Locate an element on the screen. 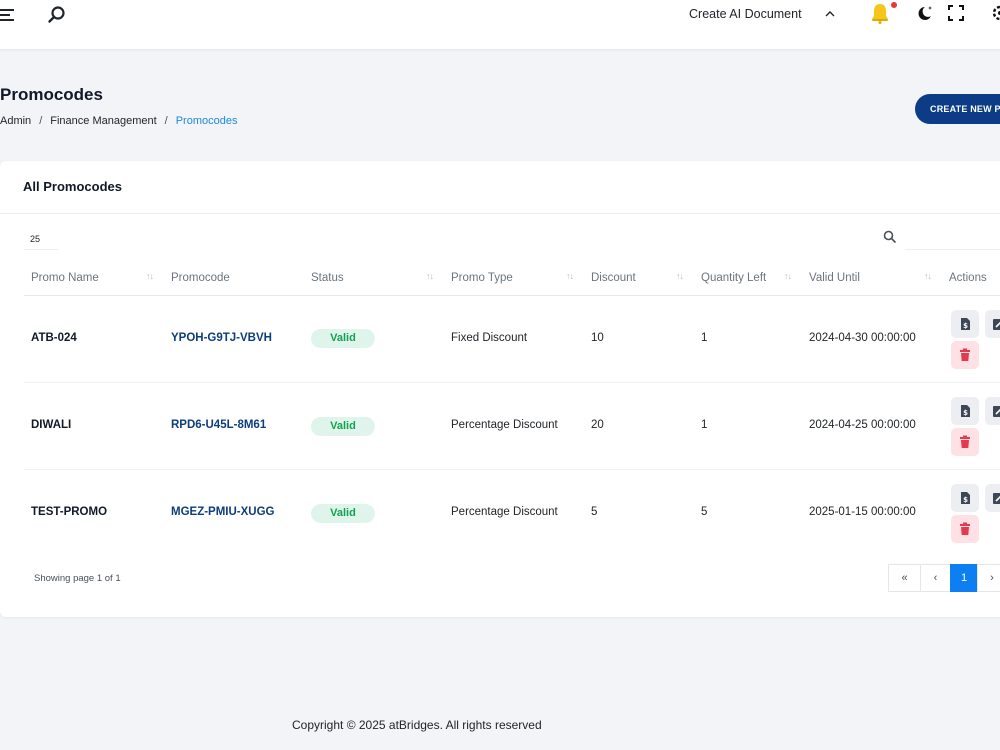  discount: 5 is located at coordinates (594, 512).